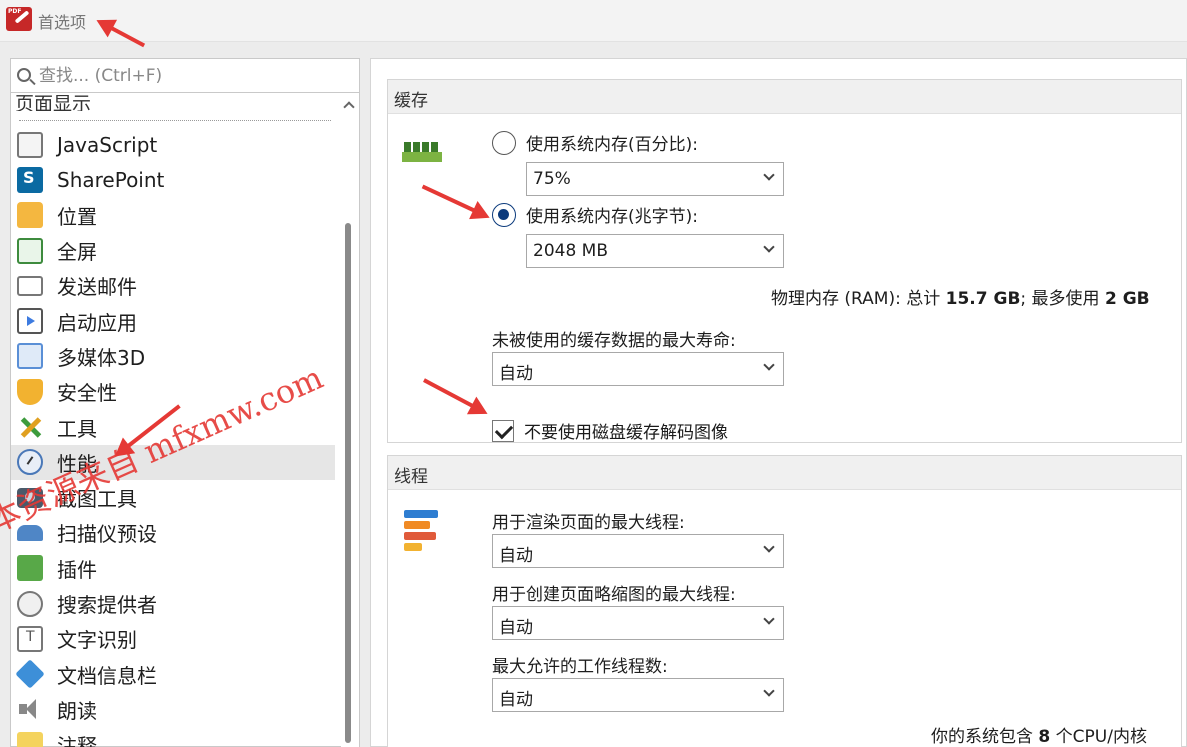 The image size is (1187, 747). Describe the element at coordinates (30, 603) in the screenshot. I see `globe-icon` at that location.